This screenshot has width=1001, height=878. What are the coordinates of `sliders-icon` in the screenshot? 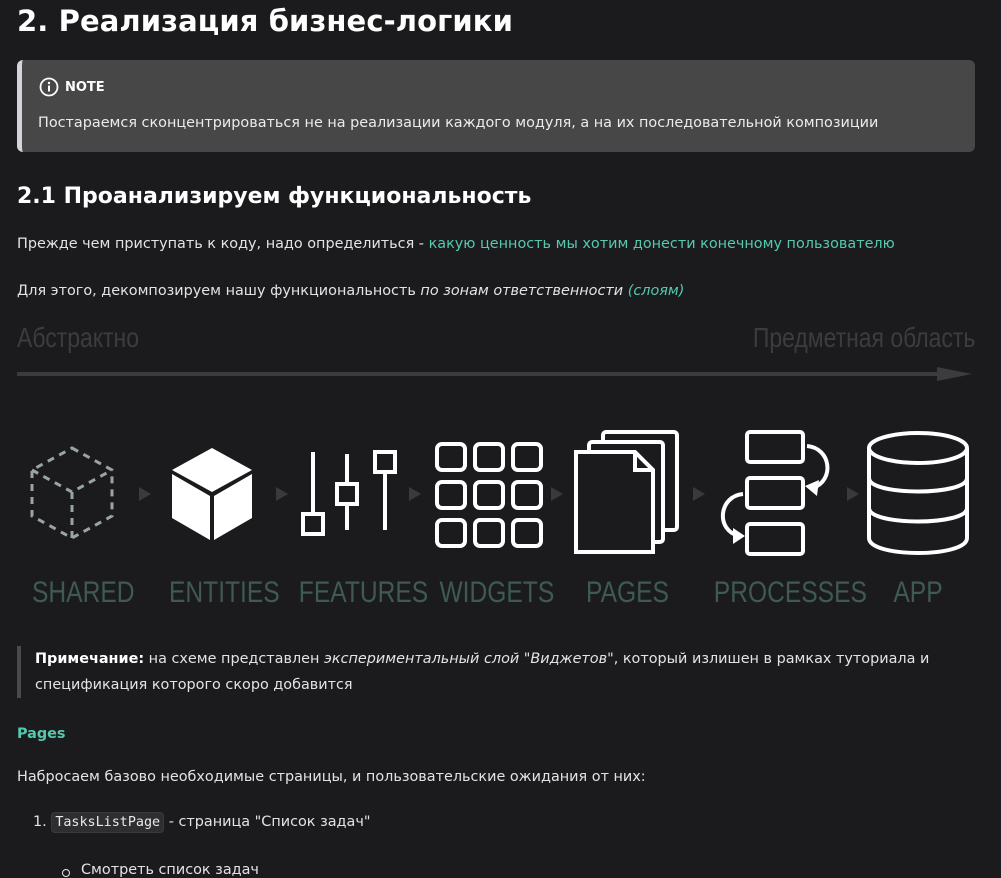 It's located at (349, 493).